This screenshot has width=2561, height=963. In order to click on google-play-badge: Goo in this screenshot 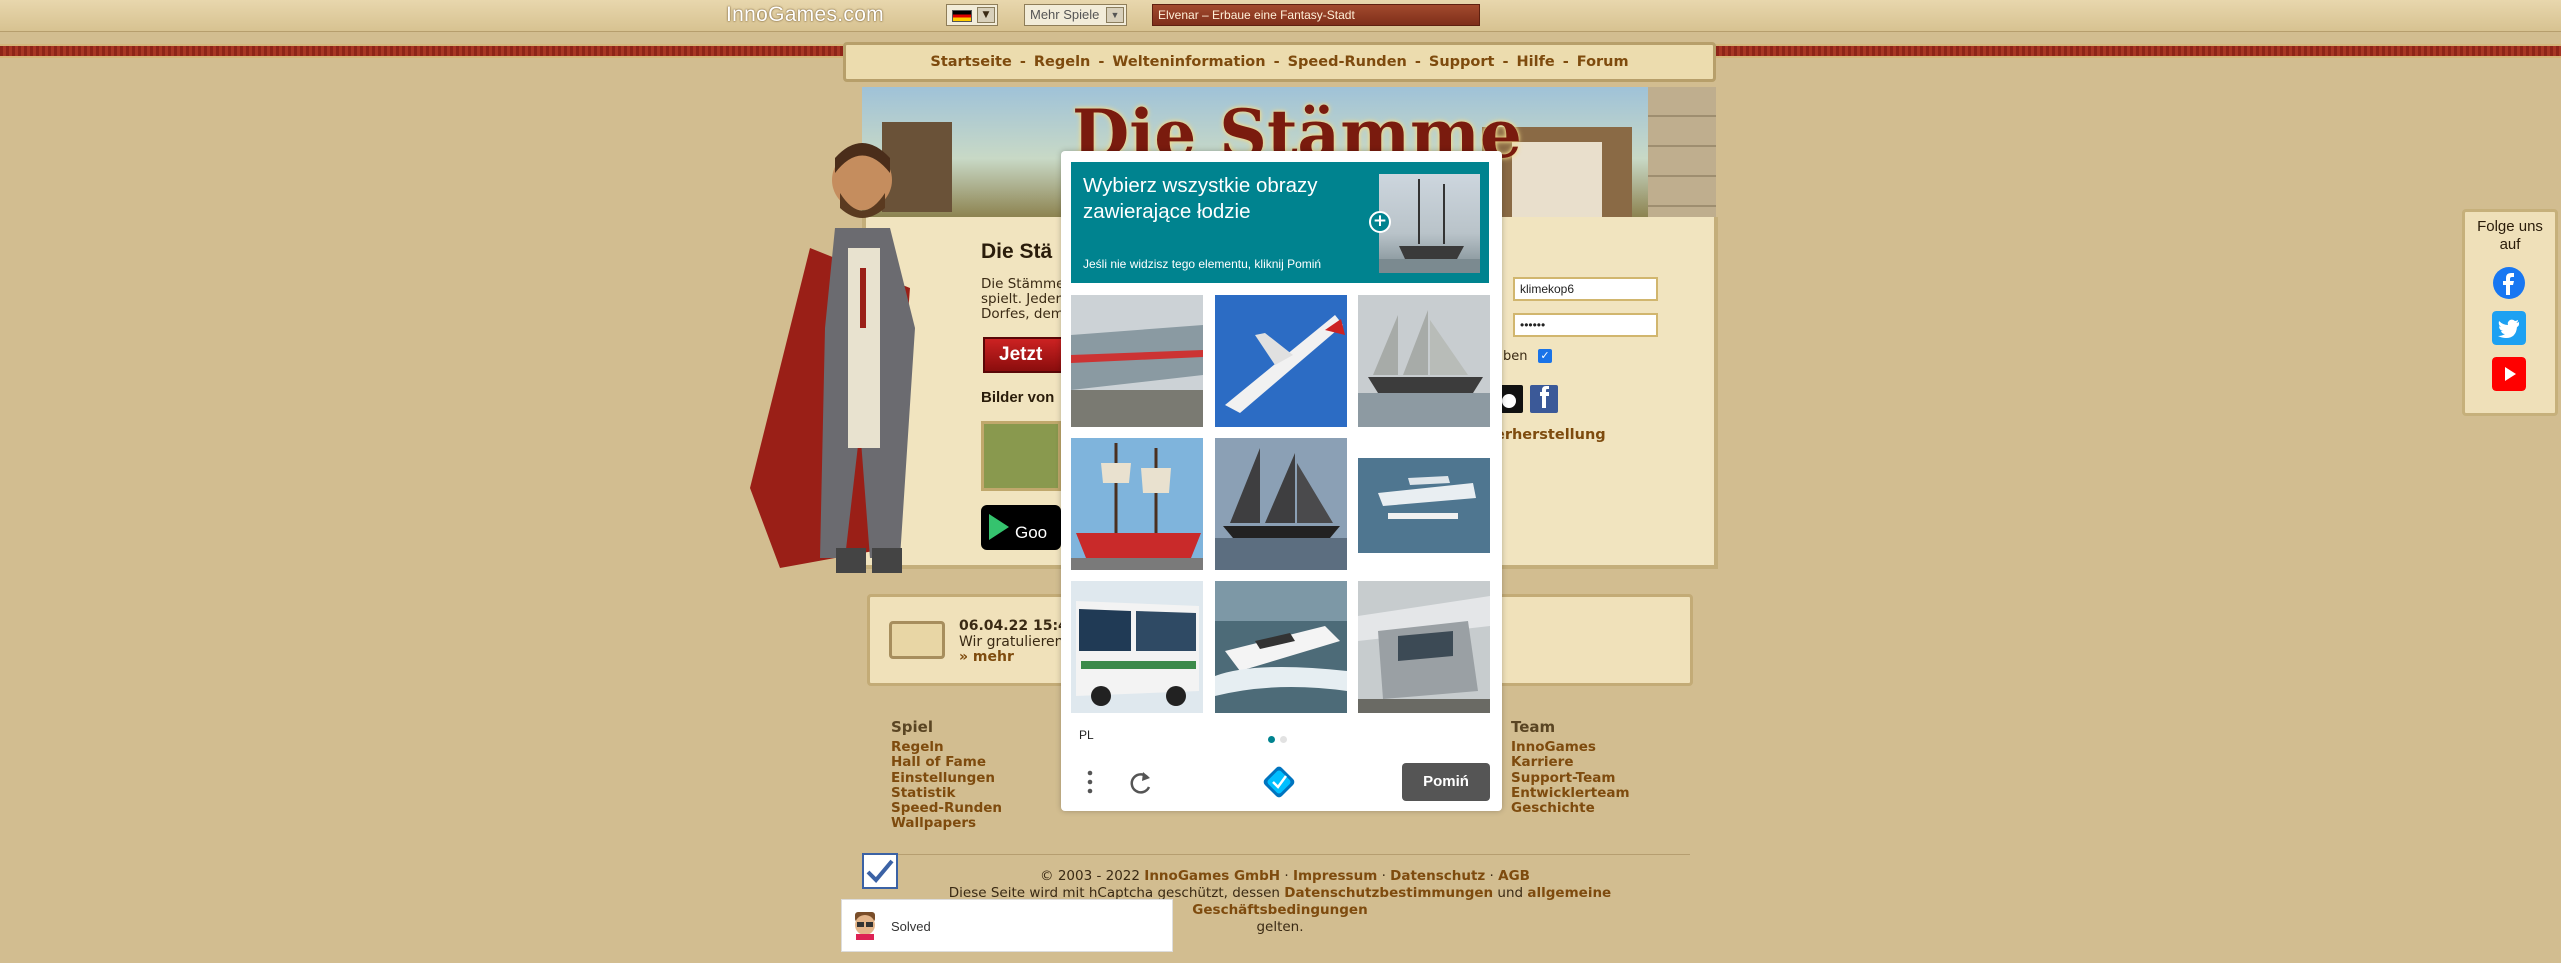, I will do `click(1021, 527)`.